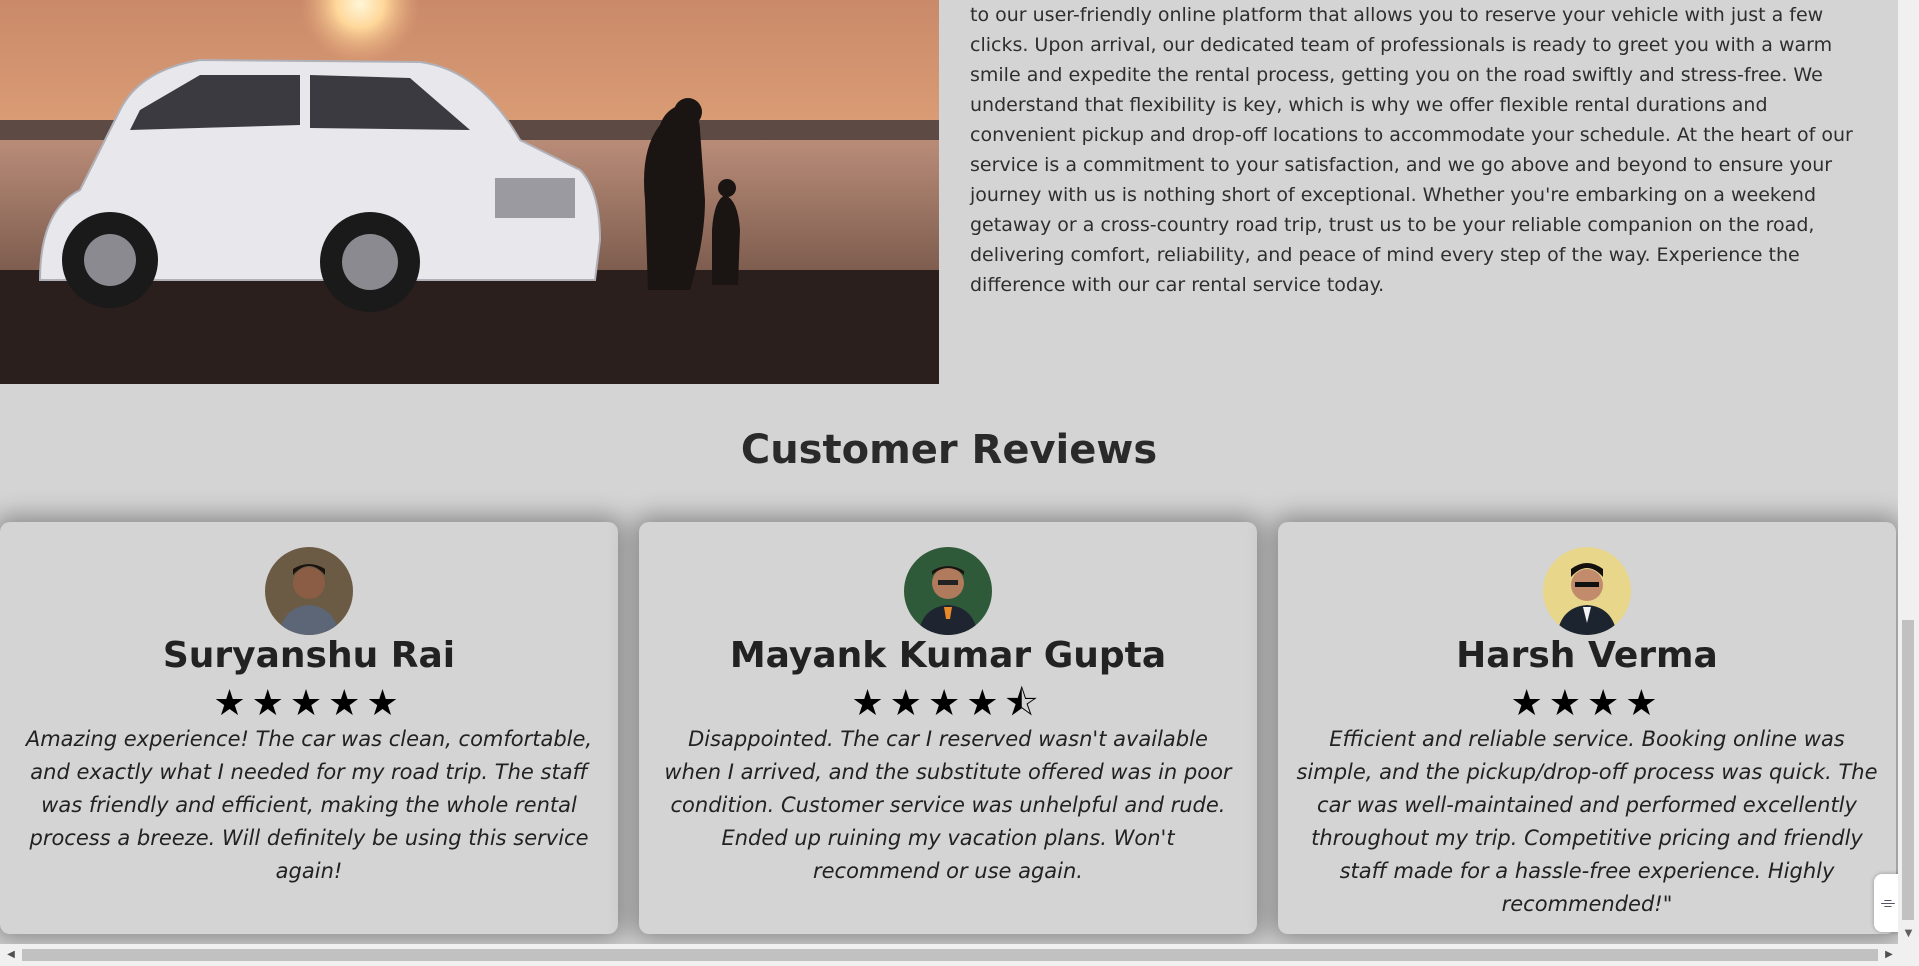 The height and width of the screenshot is (966, 1919). What do you see at coordinates (1889, 955) in the screenshot?
I see `scroll-right-arrow-icon: ▶` at bounding box center [1889, 955].